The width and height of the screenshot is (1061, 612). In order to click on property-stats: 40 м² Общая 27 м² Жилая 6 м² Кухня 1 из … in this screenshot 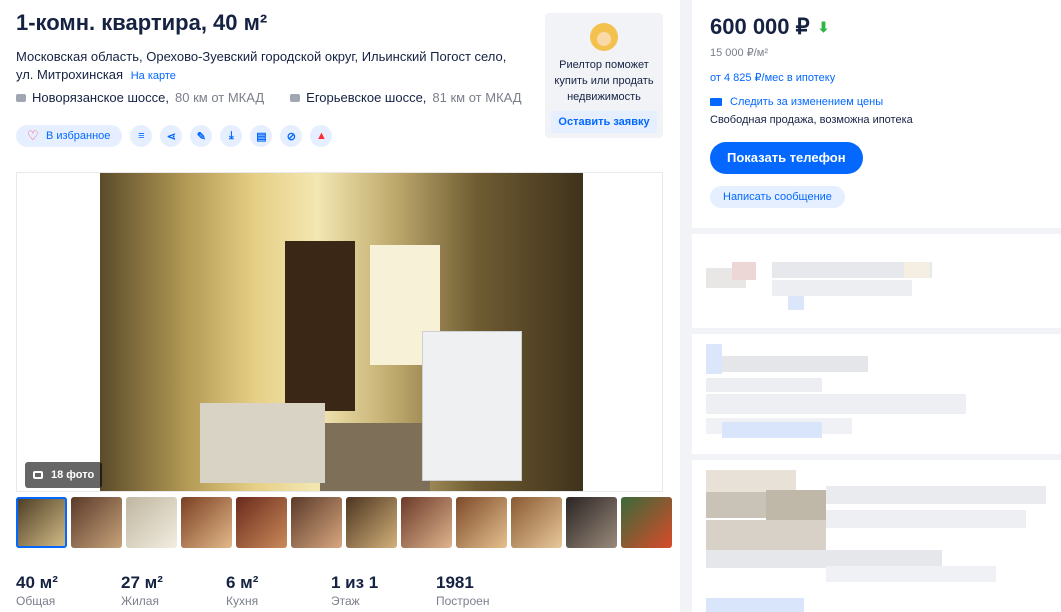, I will do `click(278, 591)`.